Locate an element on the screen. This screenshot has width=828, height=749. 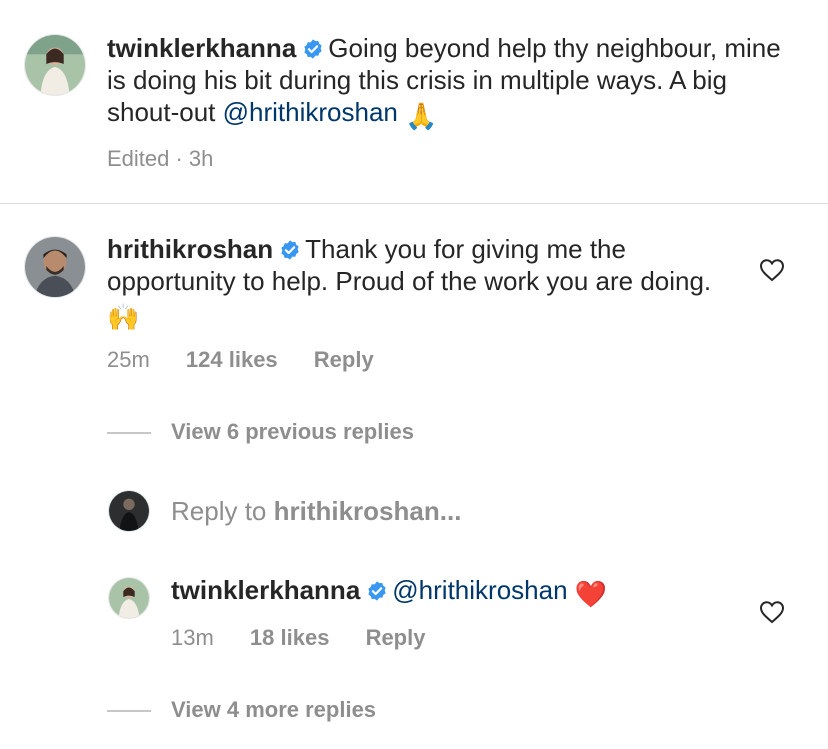
comment-reply-button: Reply is located at coordinates (344, 359).